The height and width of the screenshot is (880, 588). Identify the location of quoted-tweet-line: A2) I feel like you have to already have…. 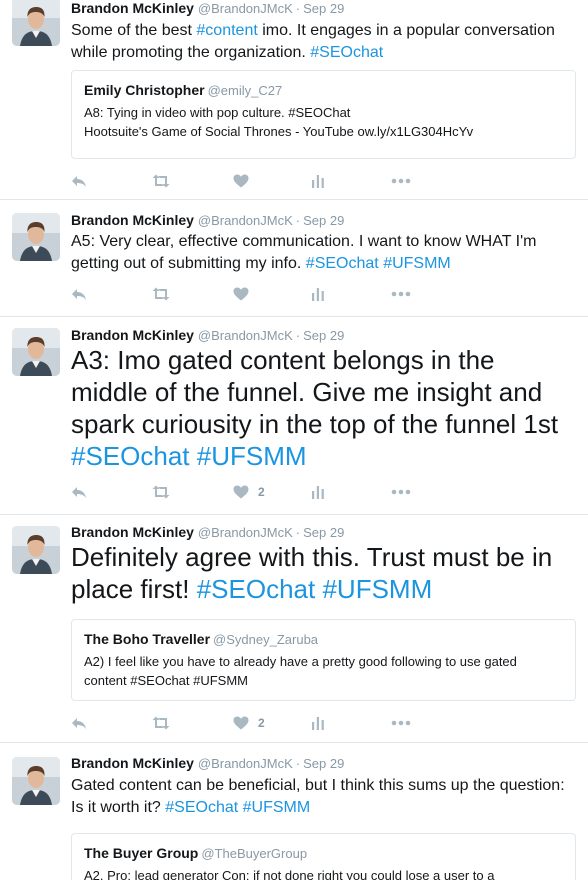
(300, 671).